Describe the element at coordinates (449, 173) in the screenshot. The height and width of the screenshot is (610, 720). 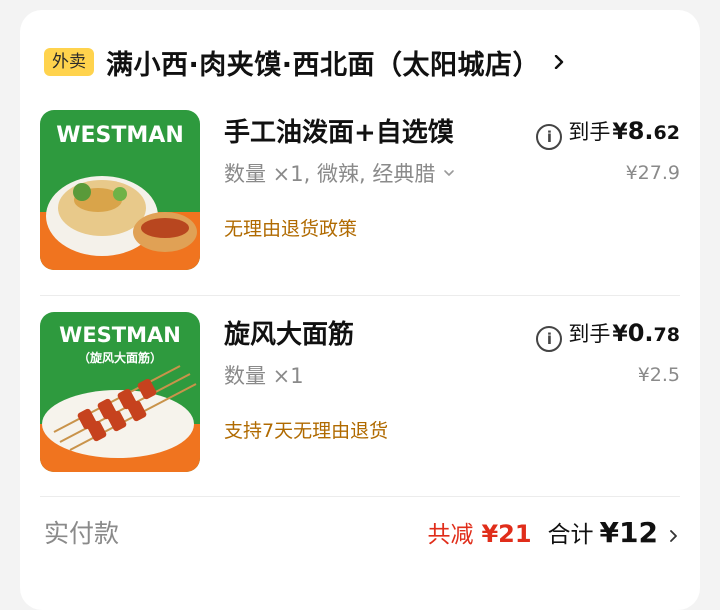
I see `chevron-down-icon` at that location.